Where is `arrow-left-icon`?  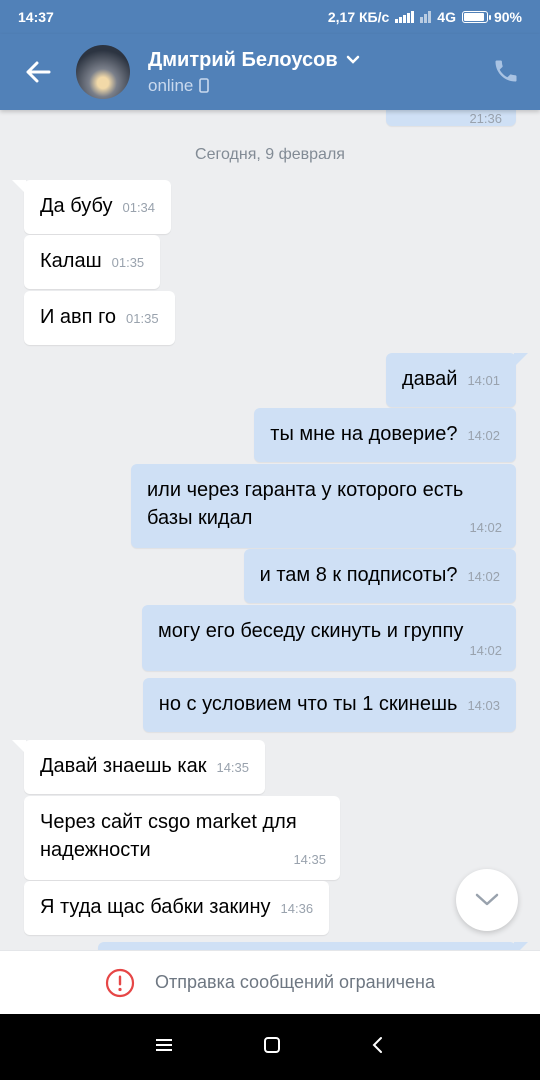 arrow-left-icon is located at coordinates (38, 72).